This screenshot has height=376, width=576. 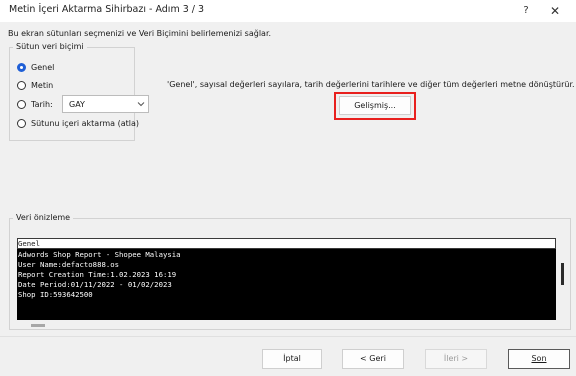 What do you see at coordinates (85, 123) in the screenshot?
I see `radio-skip-label: Sütunu içeri aktarma (atla)` at bounding box center [85, 123].